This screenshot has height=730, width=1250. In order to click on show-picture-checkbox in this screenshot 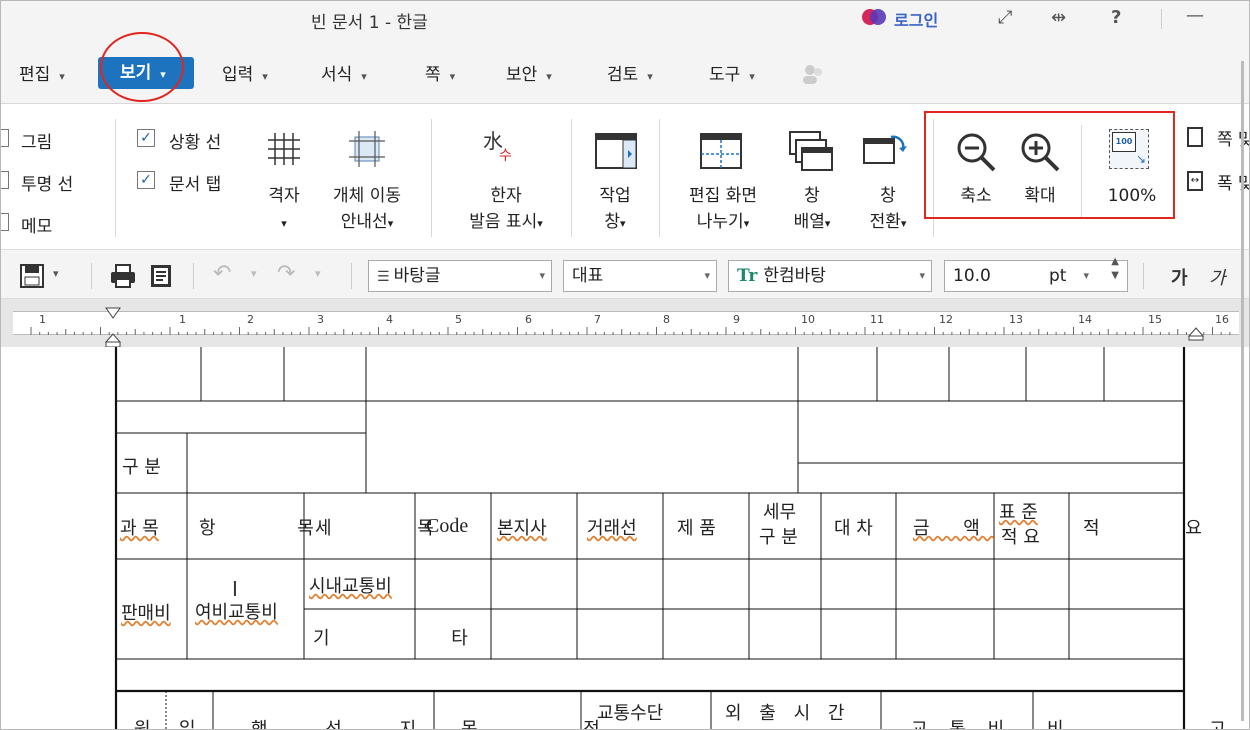, I will do `click(5, 138)`.